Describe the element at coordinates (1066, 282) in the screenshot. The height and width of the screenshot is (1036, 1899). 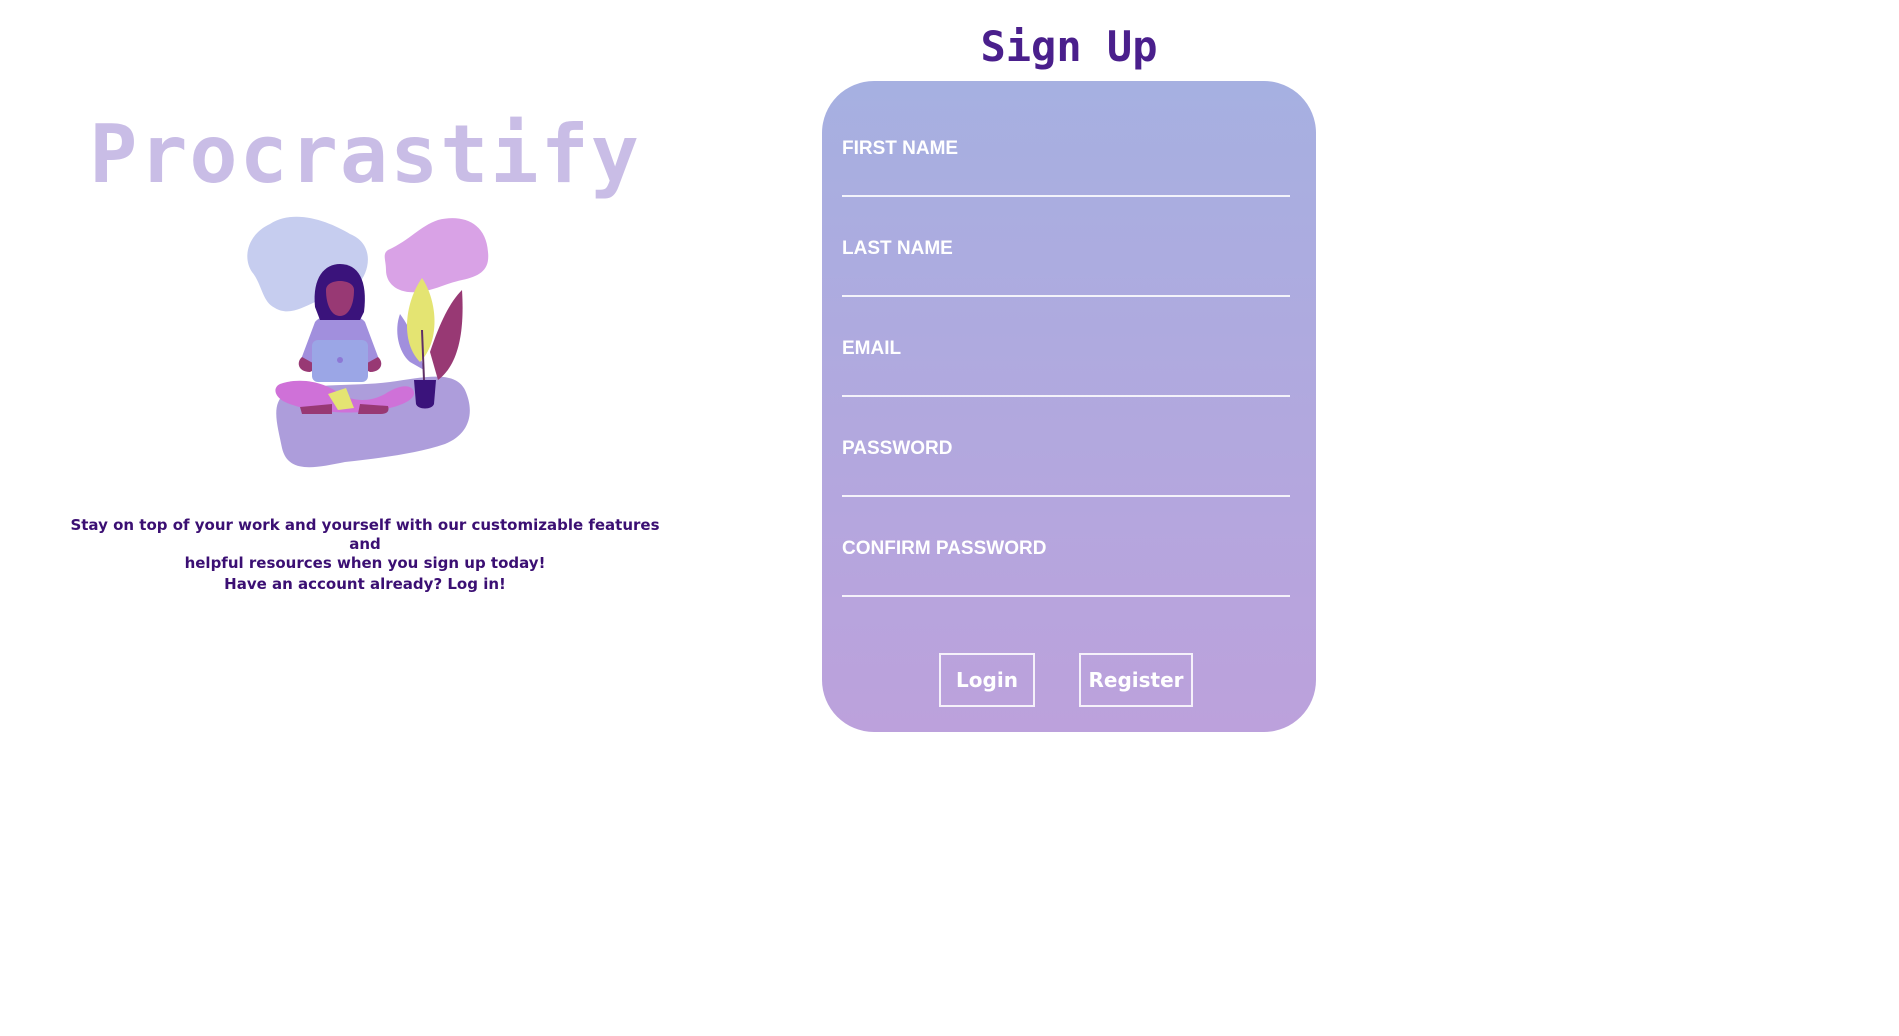
I see `last-name-input` at that location.